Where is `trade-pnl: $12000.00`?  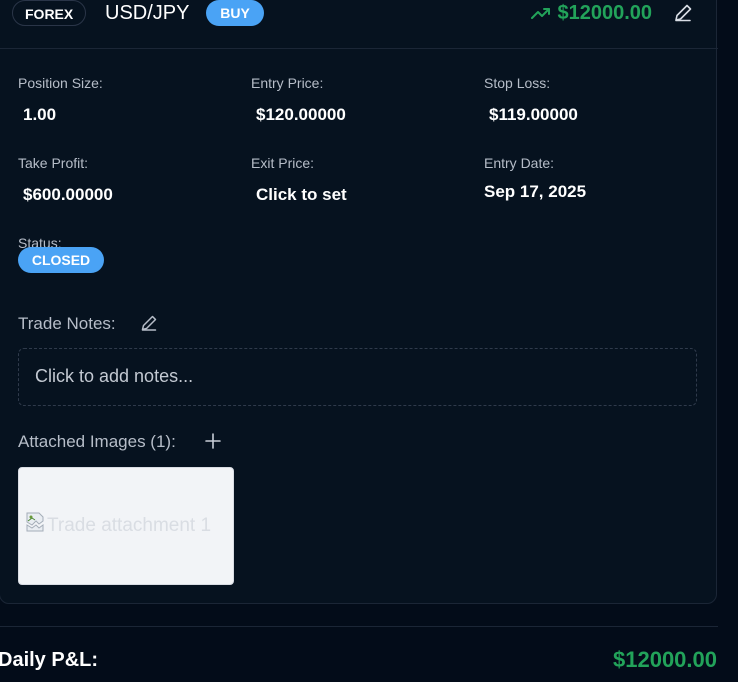 trade-pnl: $12000.00 is located at coordinates (591, 13).